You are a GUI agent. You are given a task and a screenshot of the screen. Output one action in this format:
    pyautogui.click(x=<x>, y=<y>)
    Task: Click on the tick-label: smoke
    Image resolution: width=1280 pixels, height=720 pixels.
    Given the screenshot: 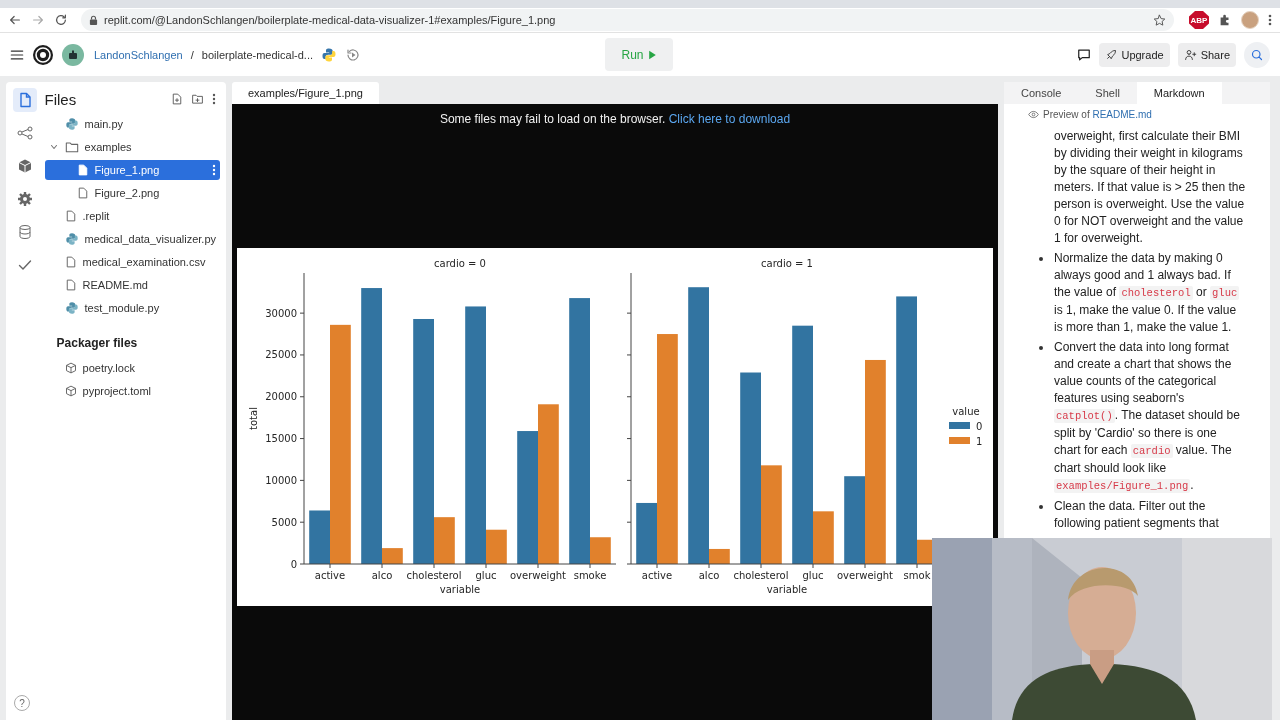 What is the action you would take?
    pyautogui.click(x=590, y=575)
    